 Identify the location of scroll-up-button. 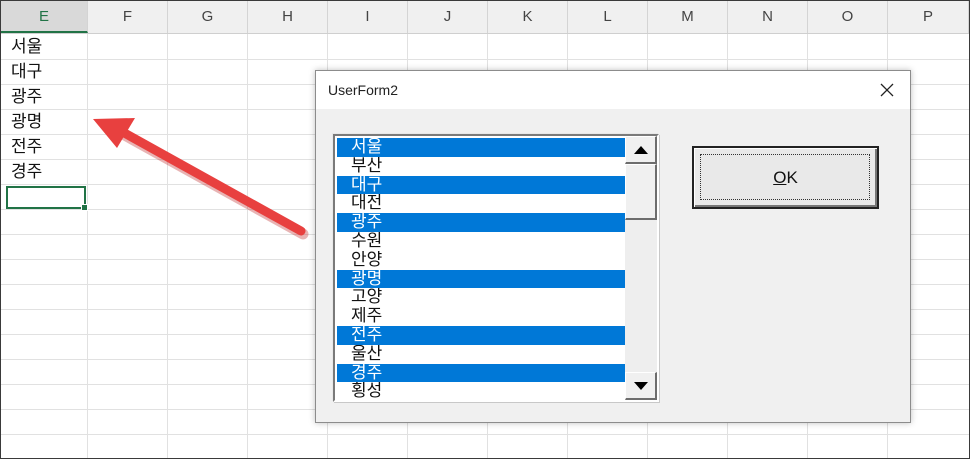
(641, 150).